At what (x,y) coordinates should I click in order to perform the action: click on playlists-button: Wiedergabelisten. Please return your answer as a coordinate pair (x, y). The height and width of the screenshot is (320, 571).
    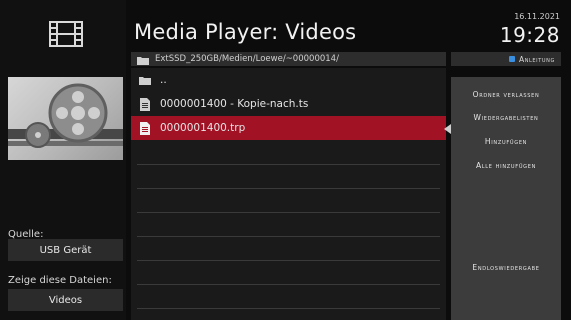
    Looking at the image, I should click on (506, 117).